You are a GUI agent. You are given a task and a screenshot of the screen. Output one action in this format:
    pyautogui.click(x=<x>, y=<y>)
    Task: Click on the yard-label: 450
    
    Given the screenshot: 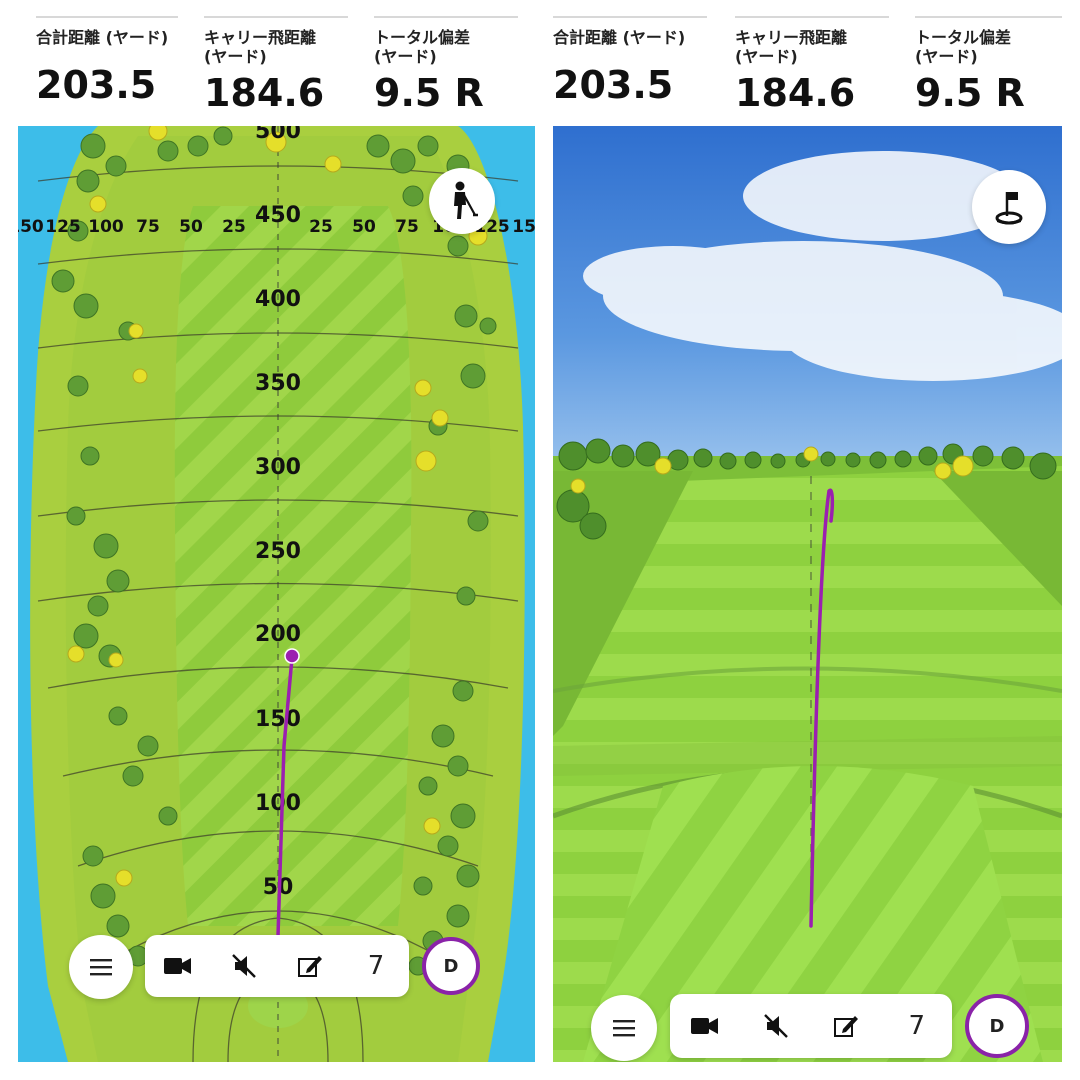 What is the action you would take?
    pyautogui.click(x=278, y=215)
    